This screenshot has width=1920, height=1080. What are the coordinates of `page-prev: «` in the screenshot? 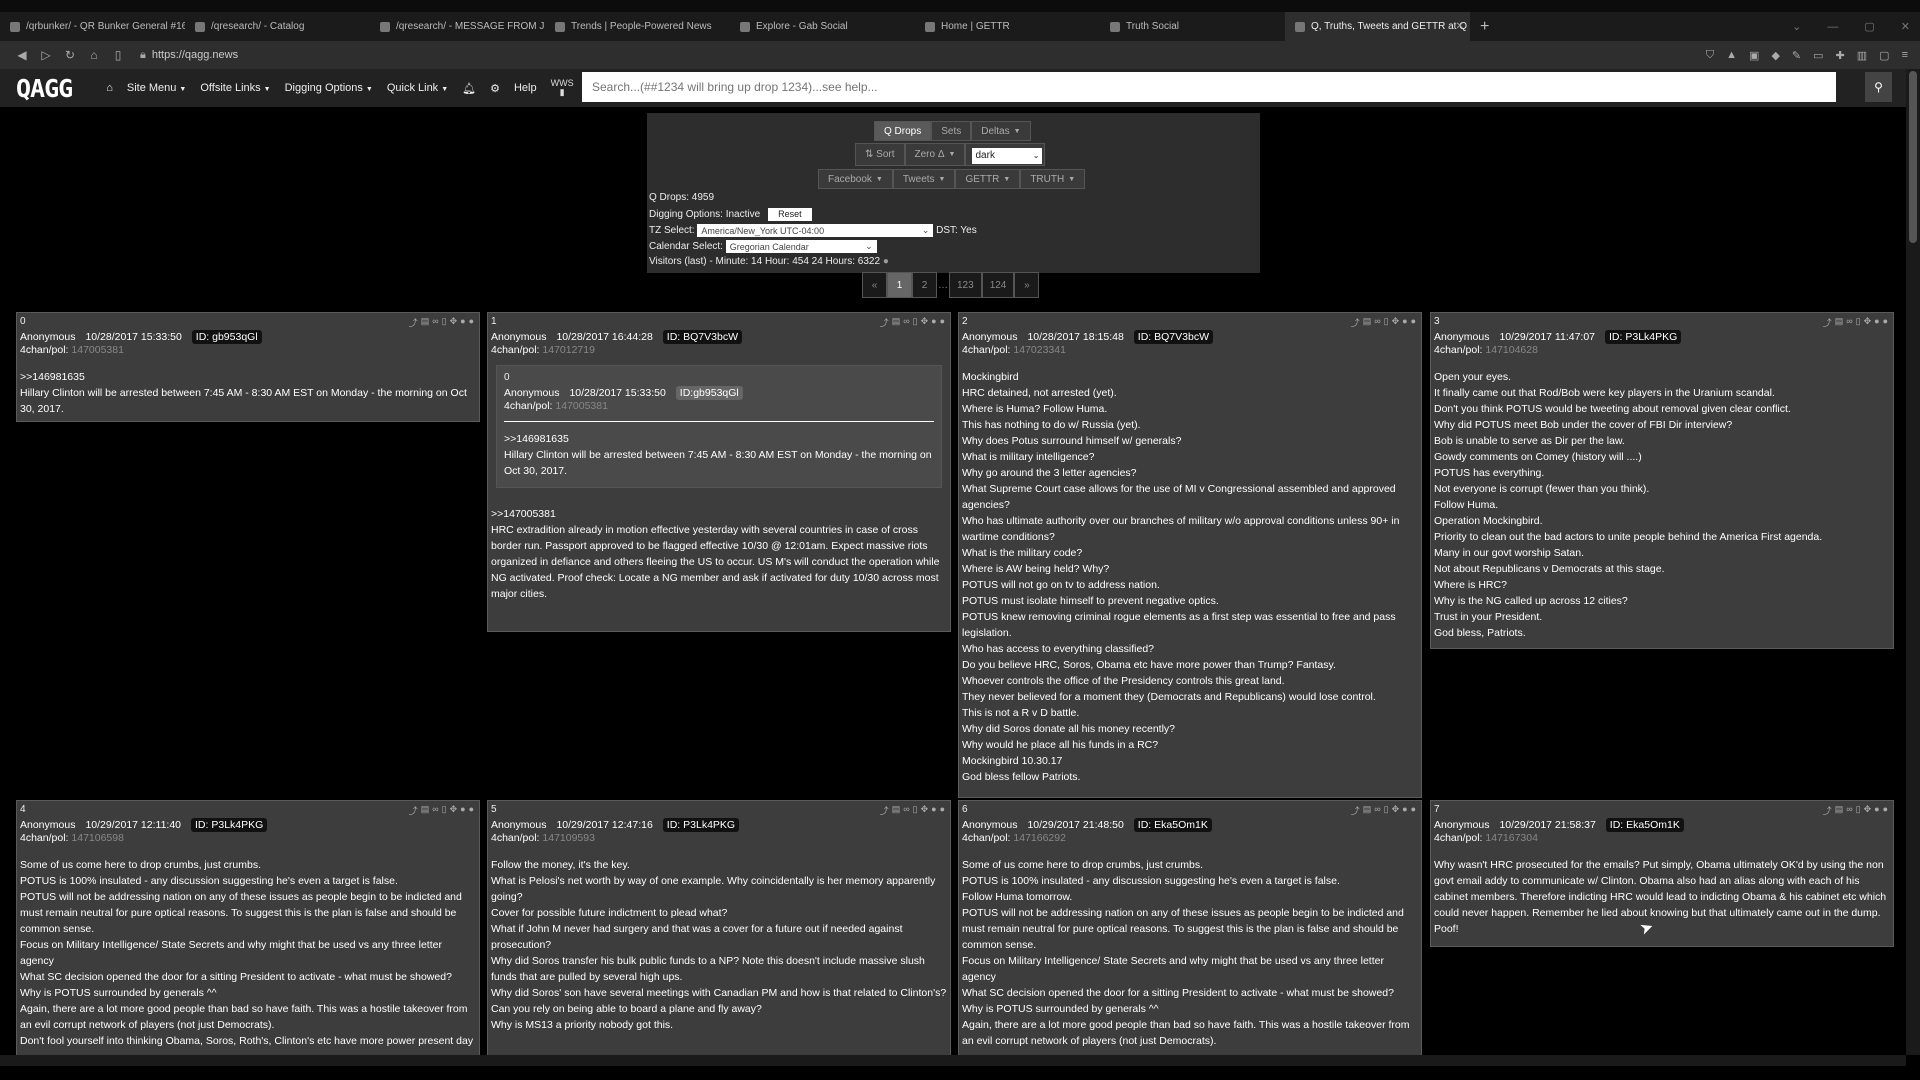 It's located at (874, 285).